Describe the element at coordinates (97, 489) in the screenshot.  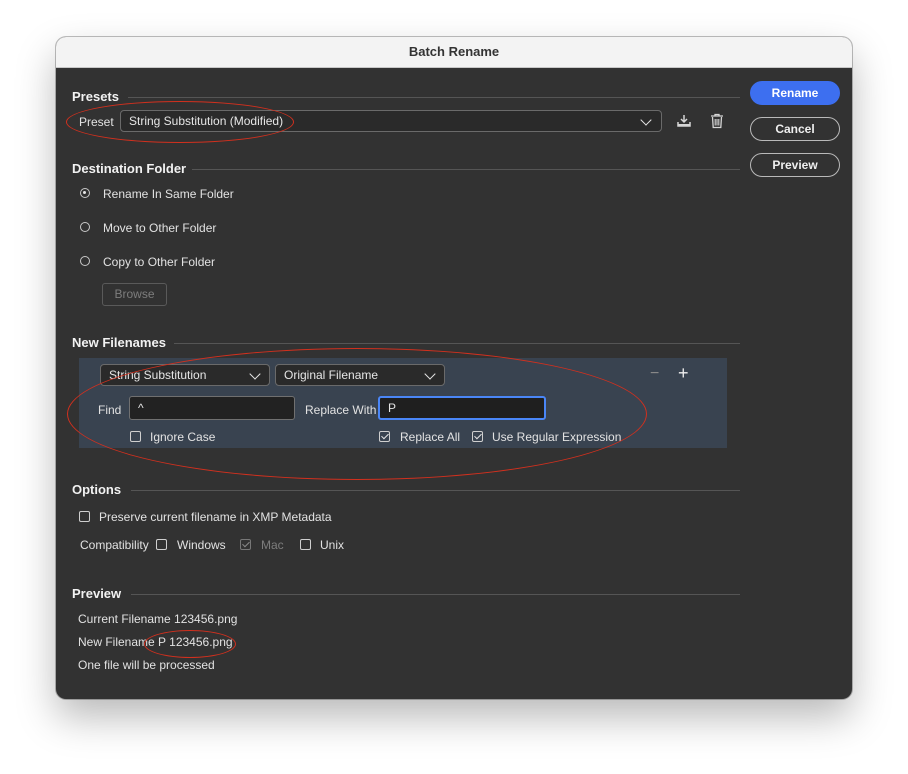
I see `options-heading: Options` at that location.